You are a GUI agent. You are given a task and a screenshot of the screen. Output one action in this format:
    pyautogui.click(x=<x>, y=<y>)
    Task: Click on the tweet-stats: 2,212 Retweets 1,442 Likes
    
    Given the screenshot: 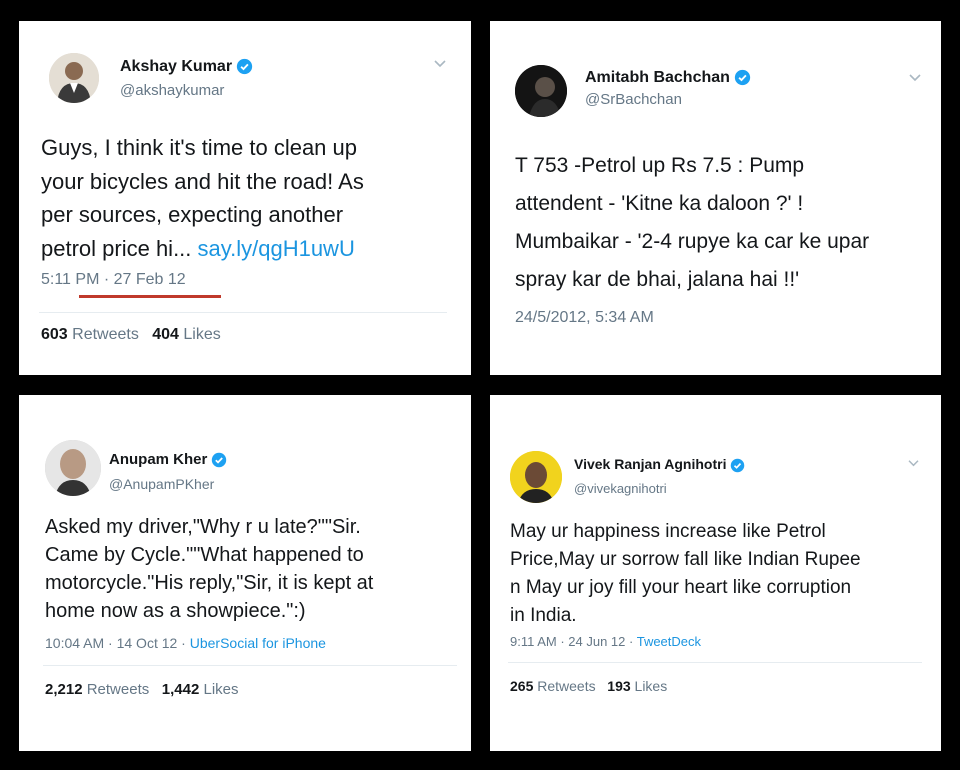 What is the action you would take?
    pyautogui.click(x=142, y=689)
    